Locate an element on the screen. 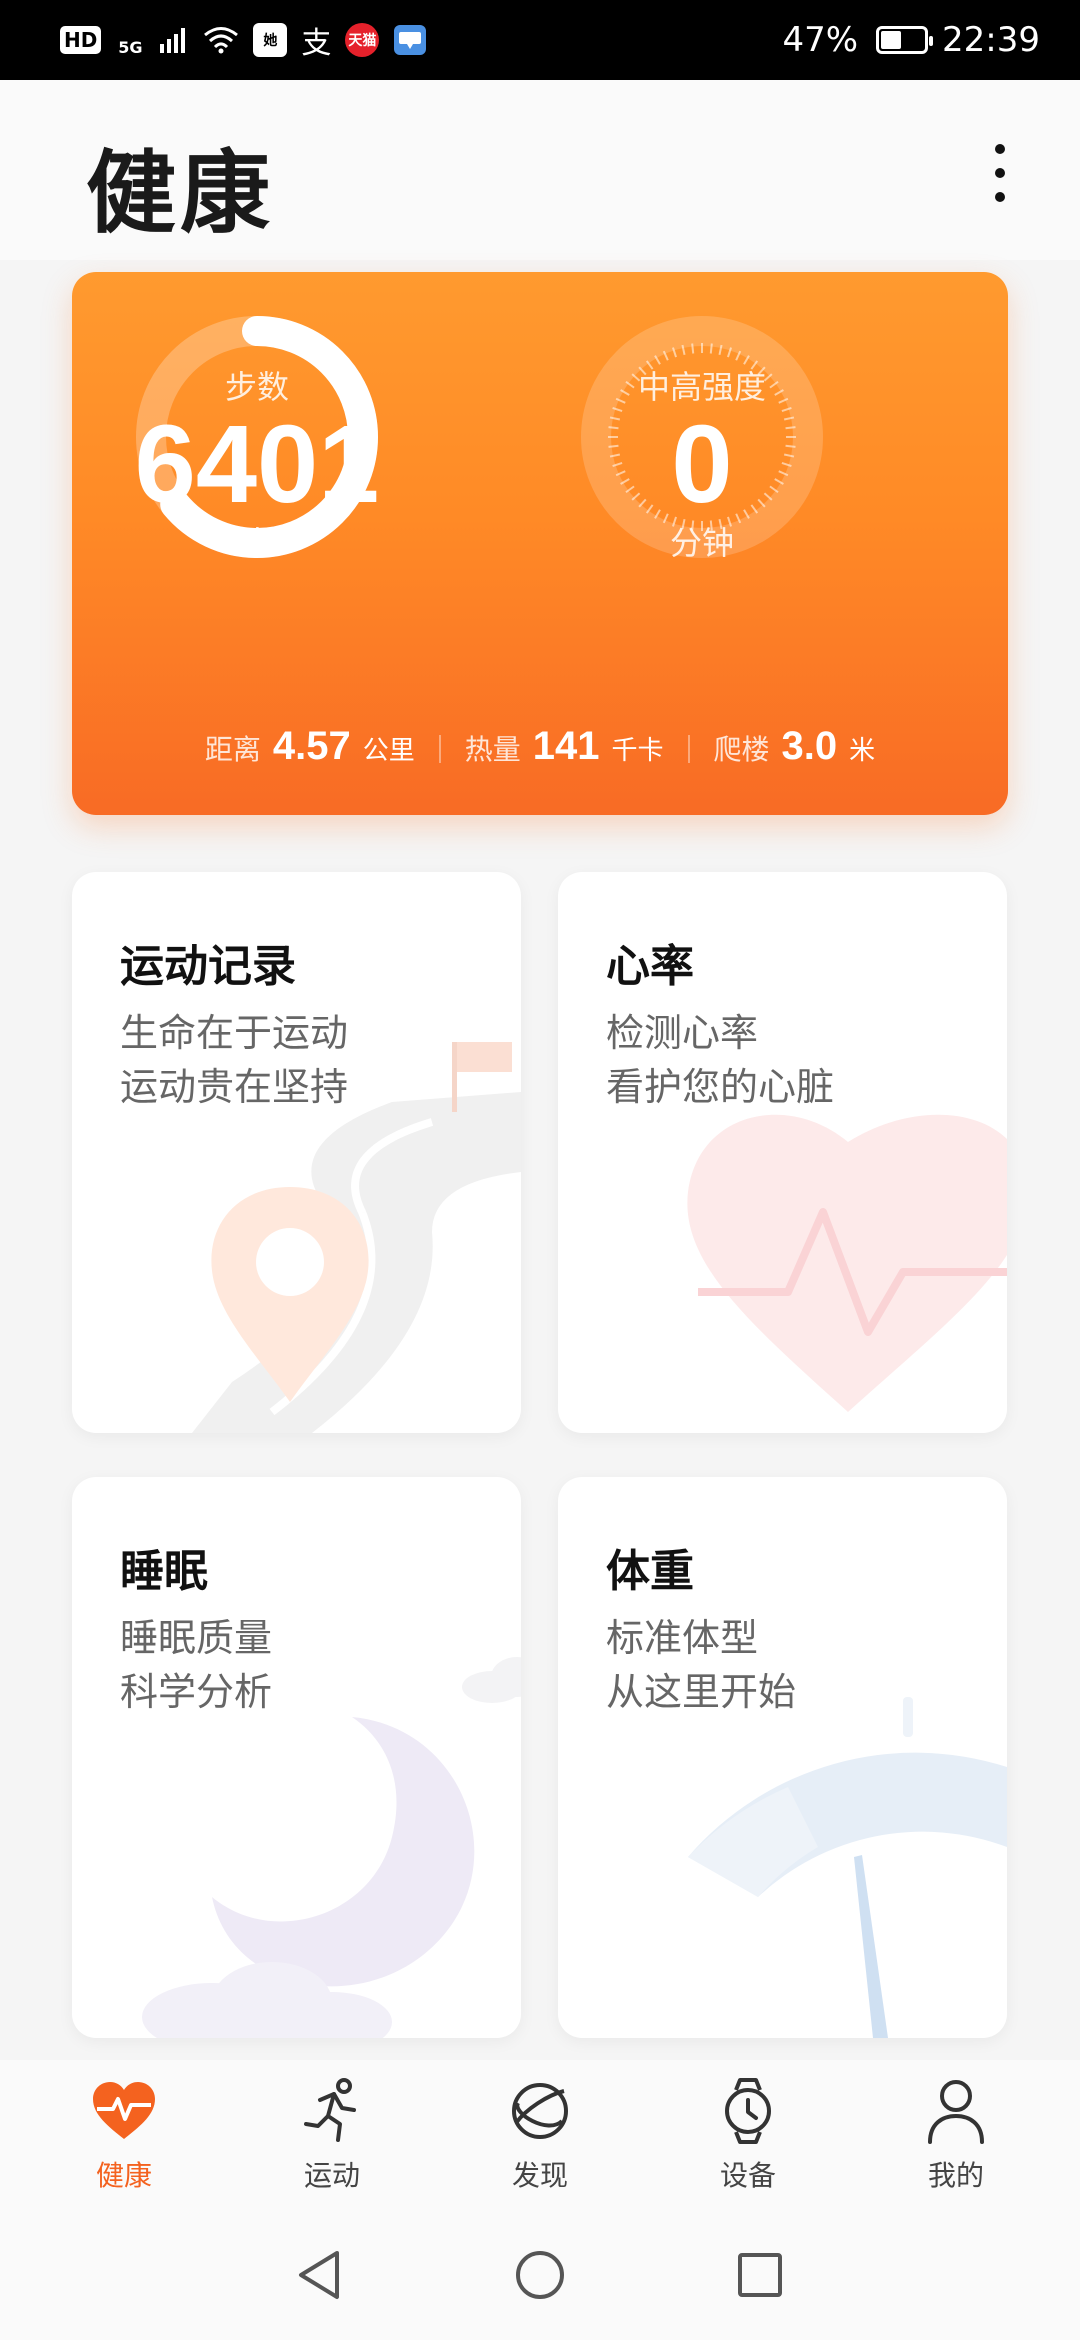 The width and height of the screenshot is (1080, 2340). heart-pulse-icon is located at coordinates (124, 2111).